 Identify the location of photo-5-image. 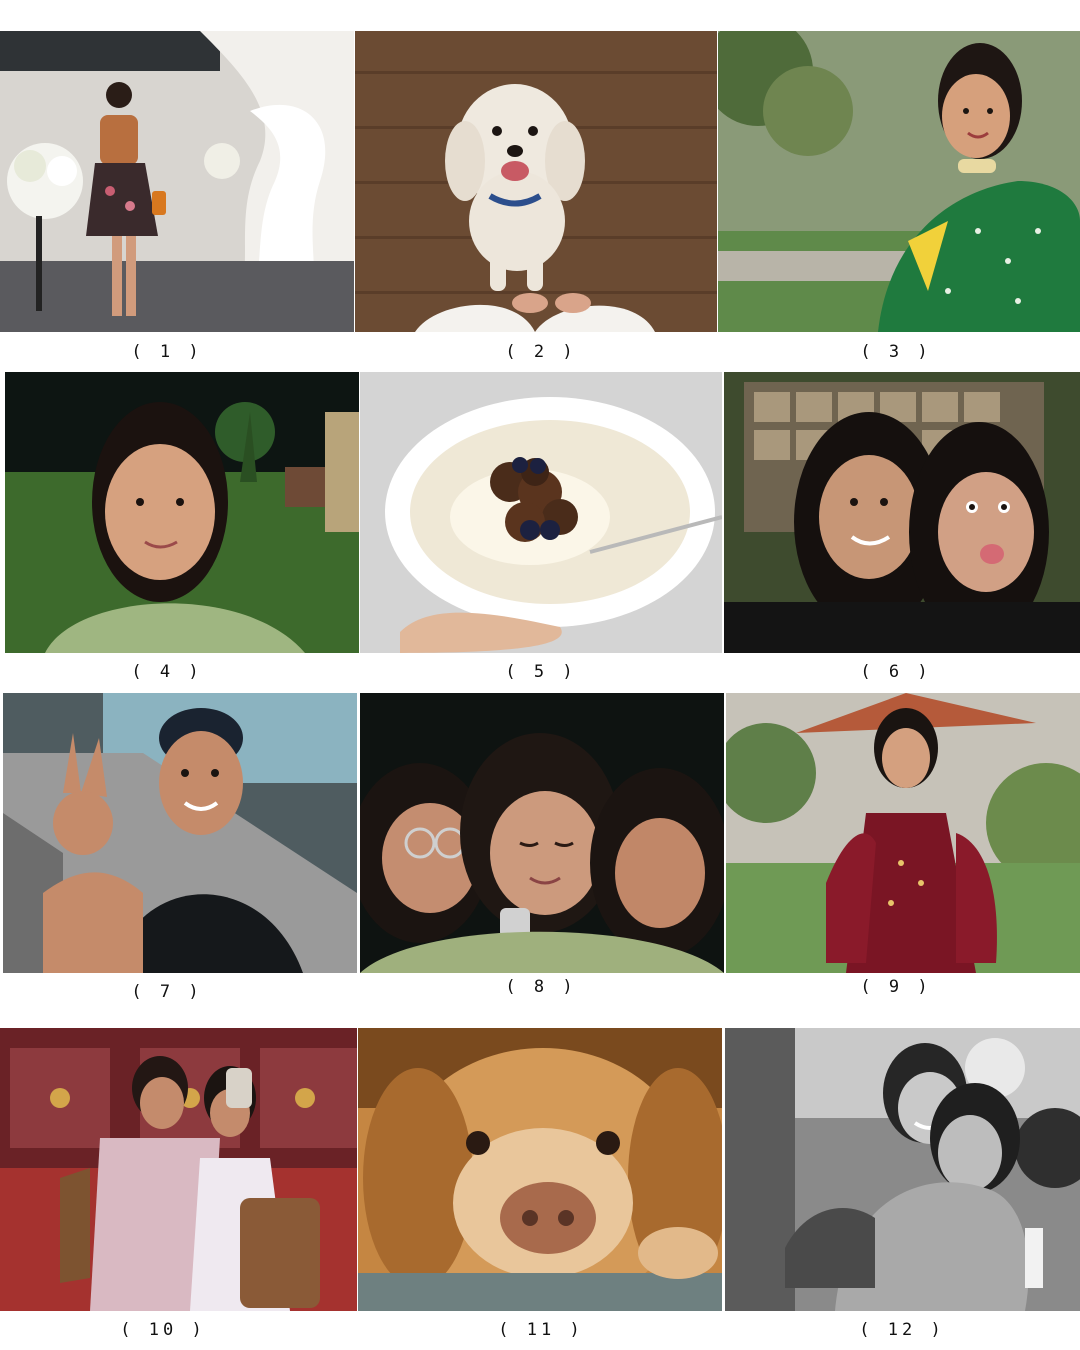
(541, 512).